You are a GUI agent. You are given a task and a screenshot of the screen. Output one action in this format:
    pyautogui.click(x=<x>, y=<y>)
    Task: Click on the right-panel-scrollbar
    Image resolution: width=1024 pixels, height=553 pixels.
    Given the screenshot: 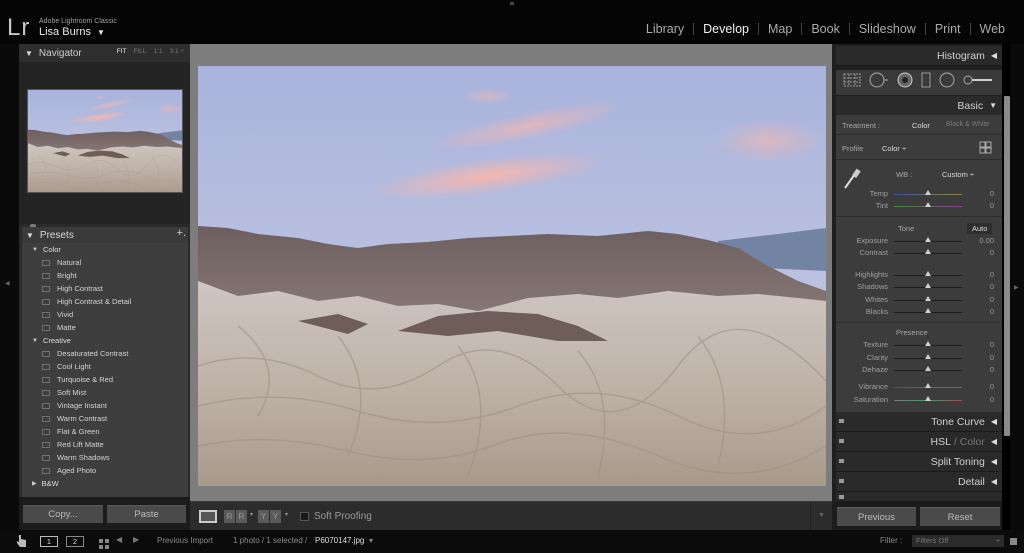 What is the action you would take?
    pyautogui.click(x=1007, y=266)
    